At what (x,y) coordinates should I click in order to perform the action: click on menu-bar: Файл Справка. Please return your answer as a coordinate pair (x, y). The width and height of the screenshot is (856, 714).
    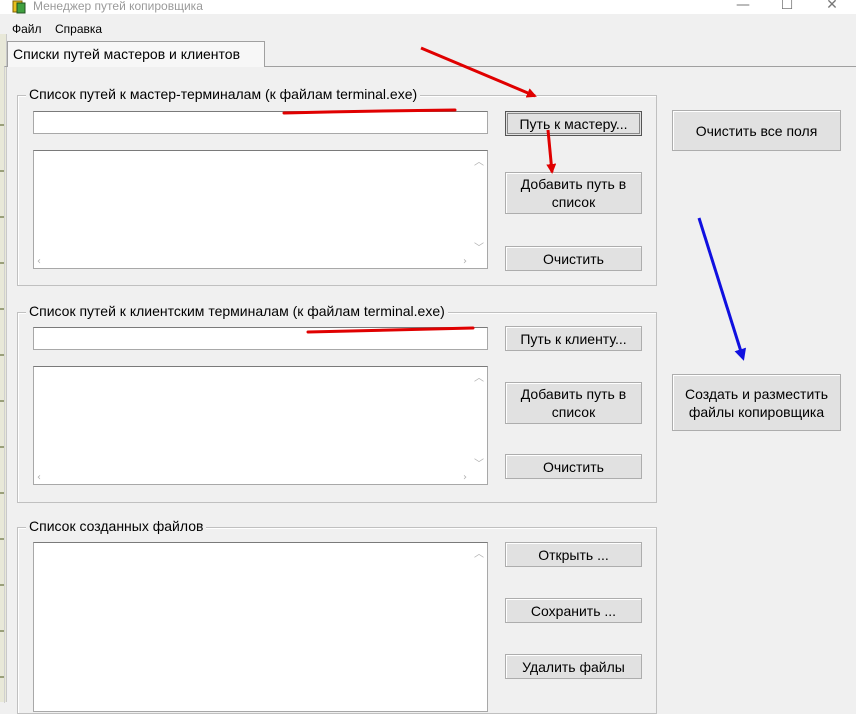
    Looking at the image, I should click on (428, 25).